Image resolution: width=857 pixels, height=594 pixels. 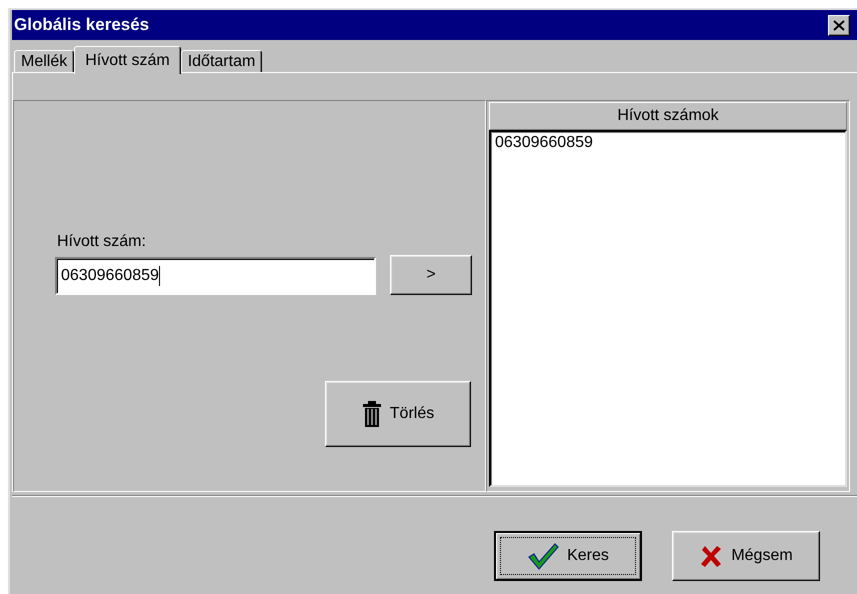 I want to click on delete-button: Törlés, so click(x=398, y=414).